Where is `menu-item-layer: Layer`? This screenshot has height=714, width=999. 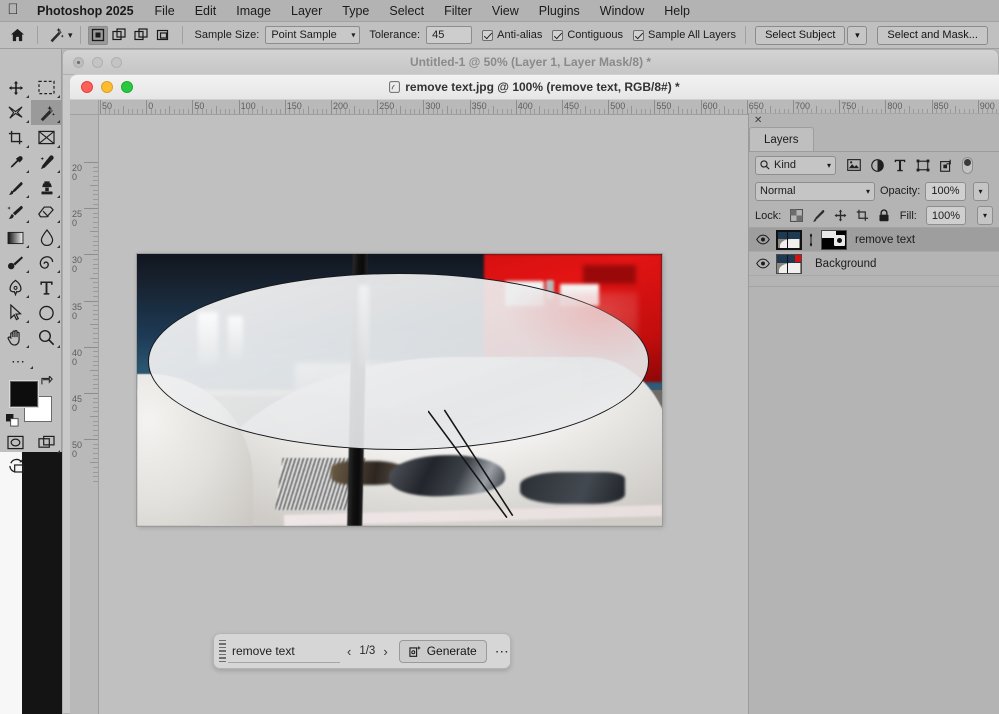 menu-item-layer: Layer is located at coordinates (306, 11).